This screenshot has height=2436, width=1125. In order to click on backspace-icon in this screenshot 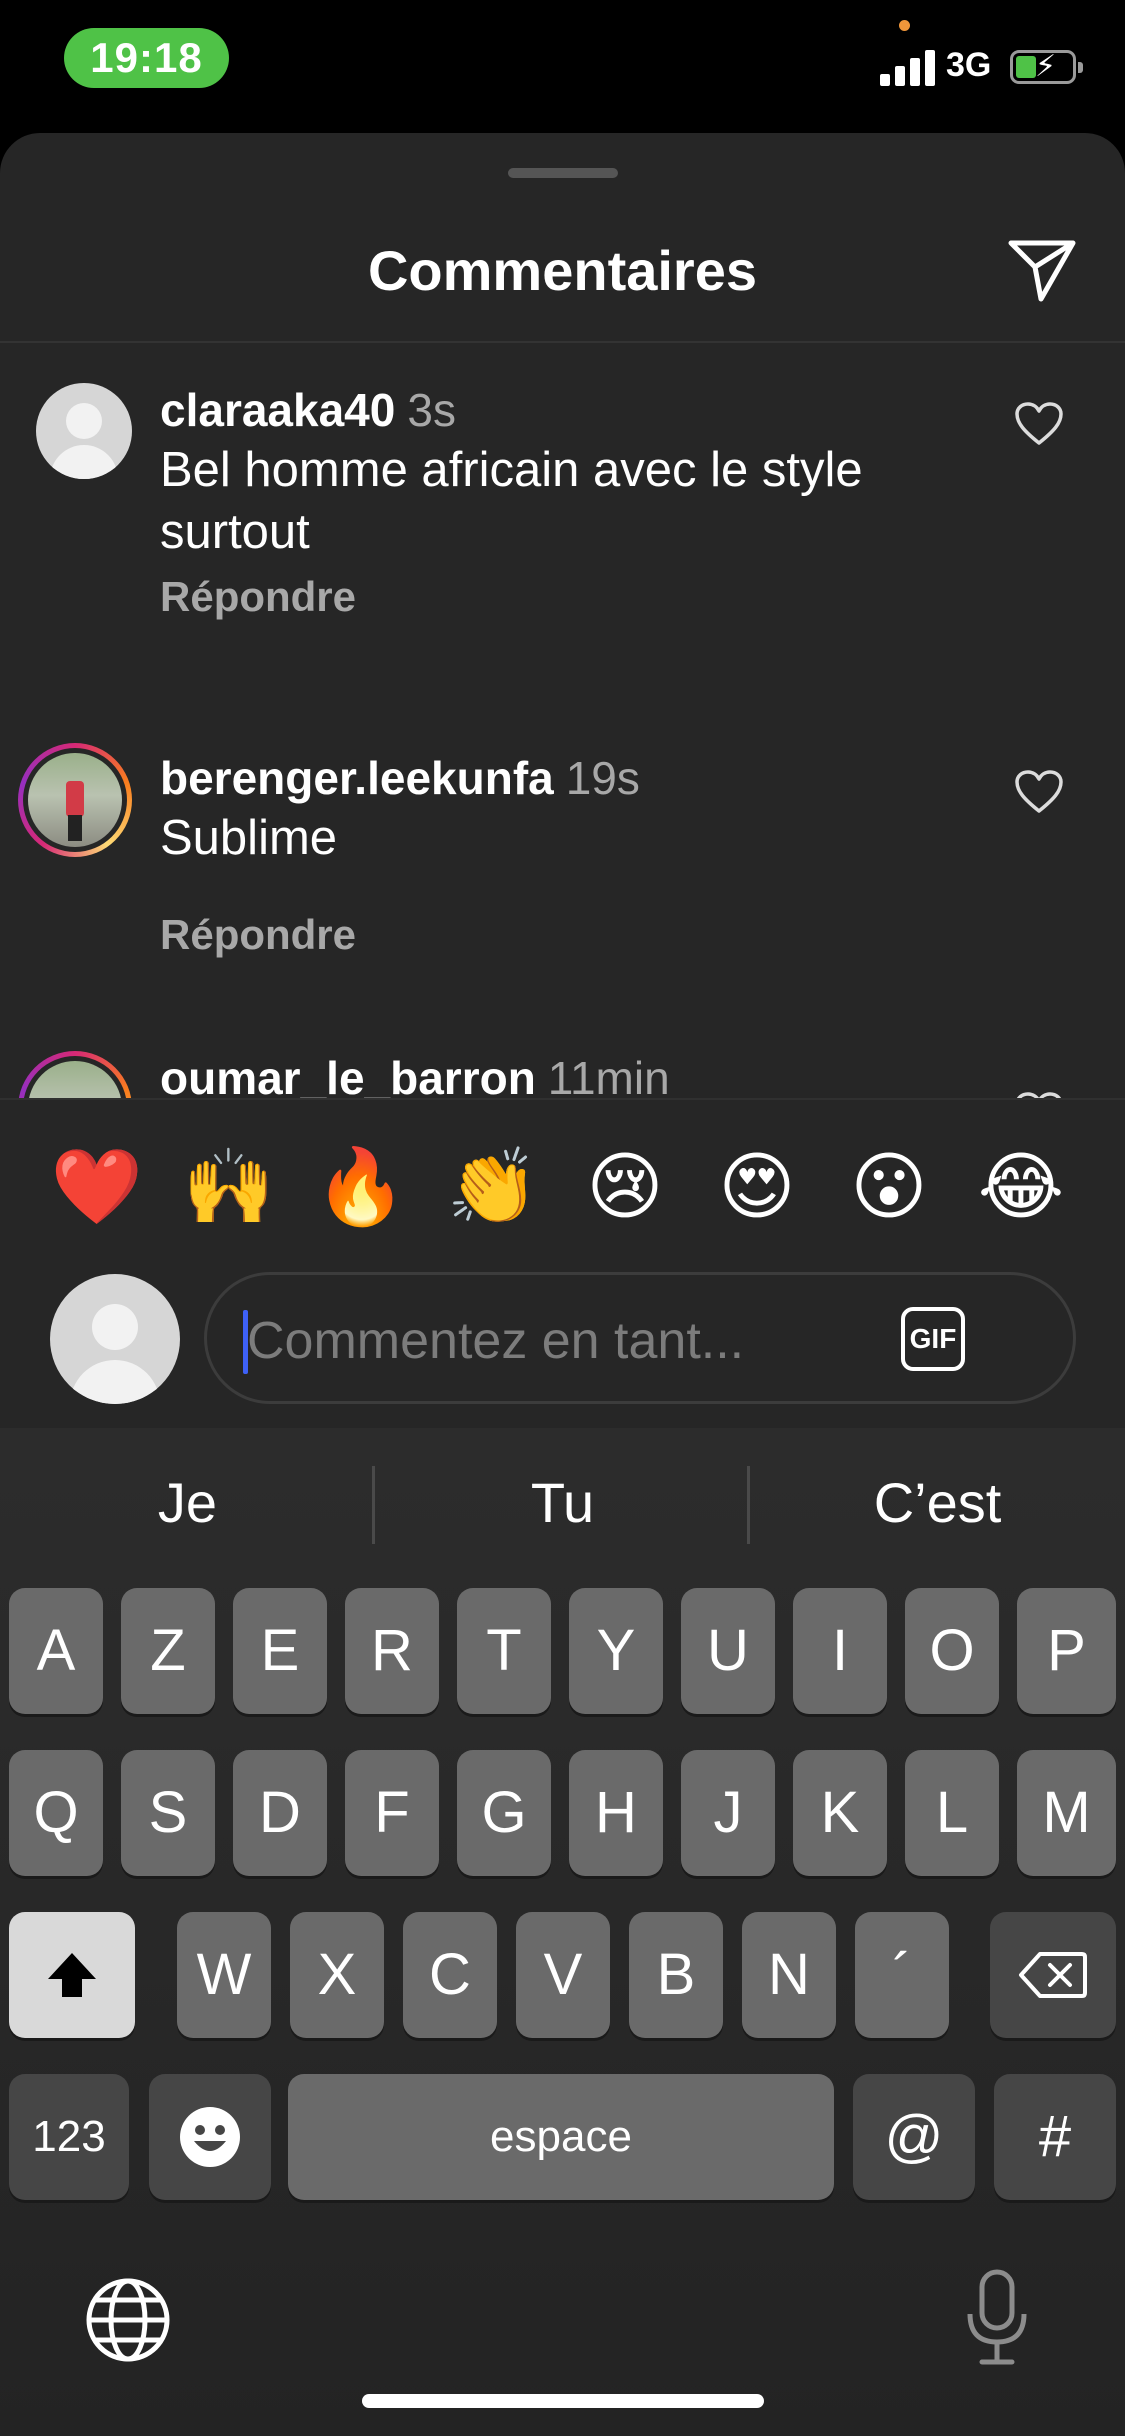, I will do `click(1053, 1975)`.